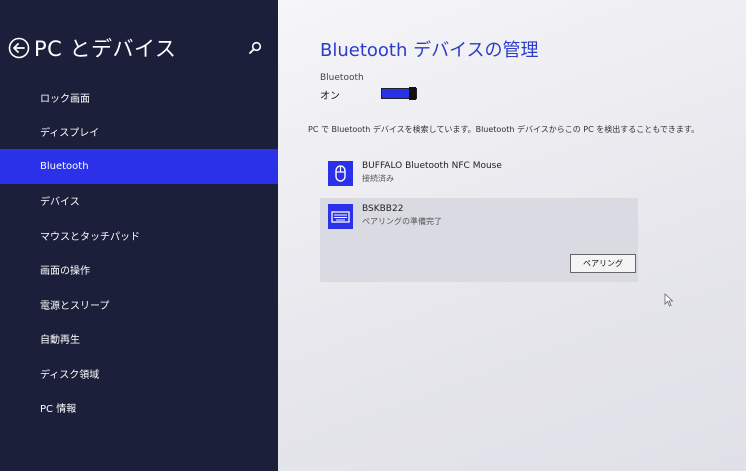 Image resolution: width=746 pixels, height=471 pixels. What do you see at coordinates (139, 97) in the screenshot?
I see `nav-item-lock-screen: ロック画面` at bounding box center [139, 97].